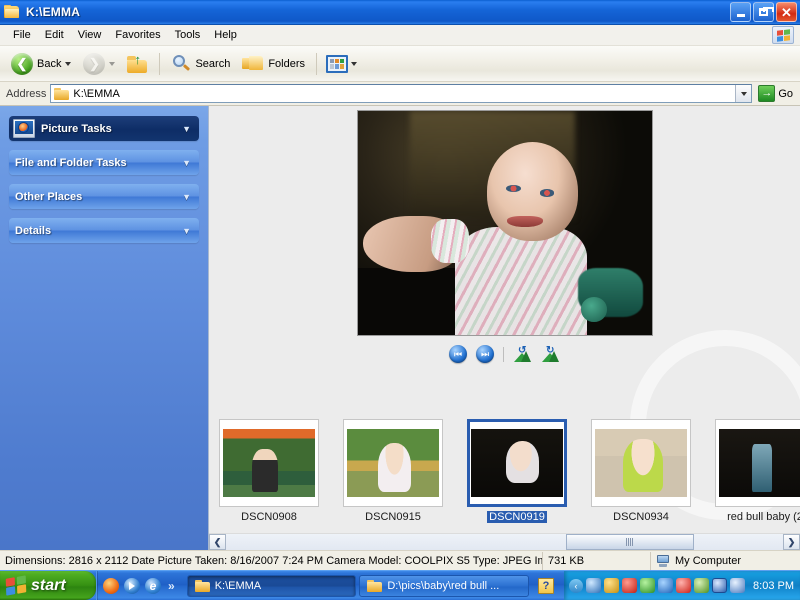 The image size is (800, 600). I want to click on window-controls: ✕, so click(763, 12).